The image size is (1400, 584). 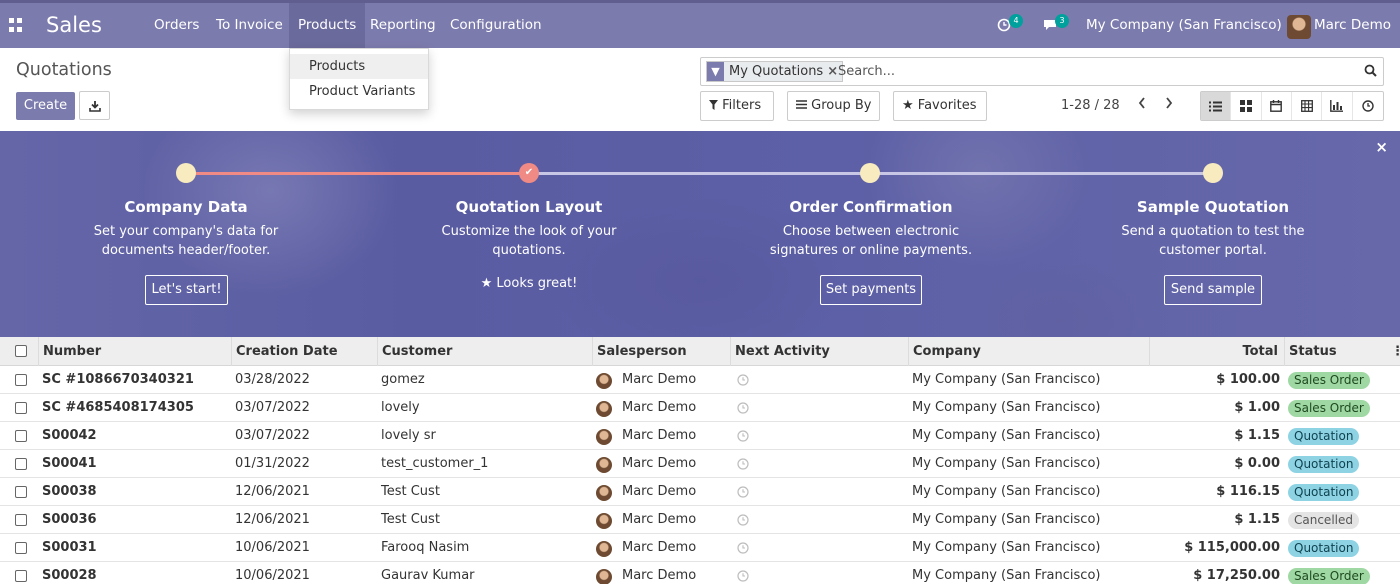 What do you see at coordinates (819, 351) in the screenshot?
I see `column-next-activity: Next Activity` at bounding box center [819, 351].